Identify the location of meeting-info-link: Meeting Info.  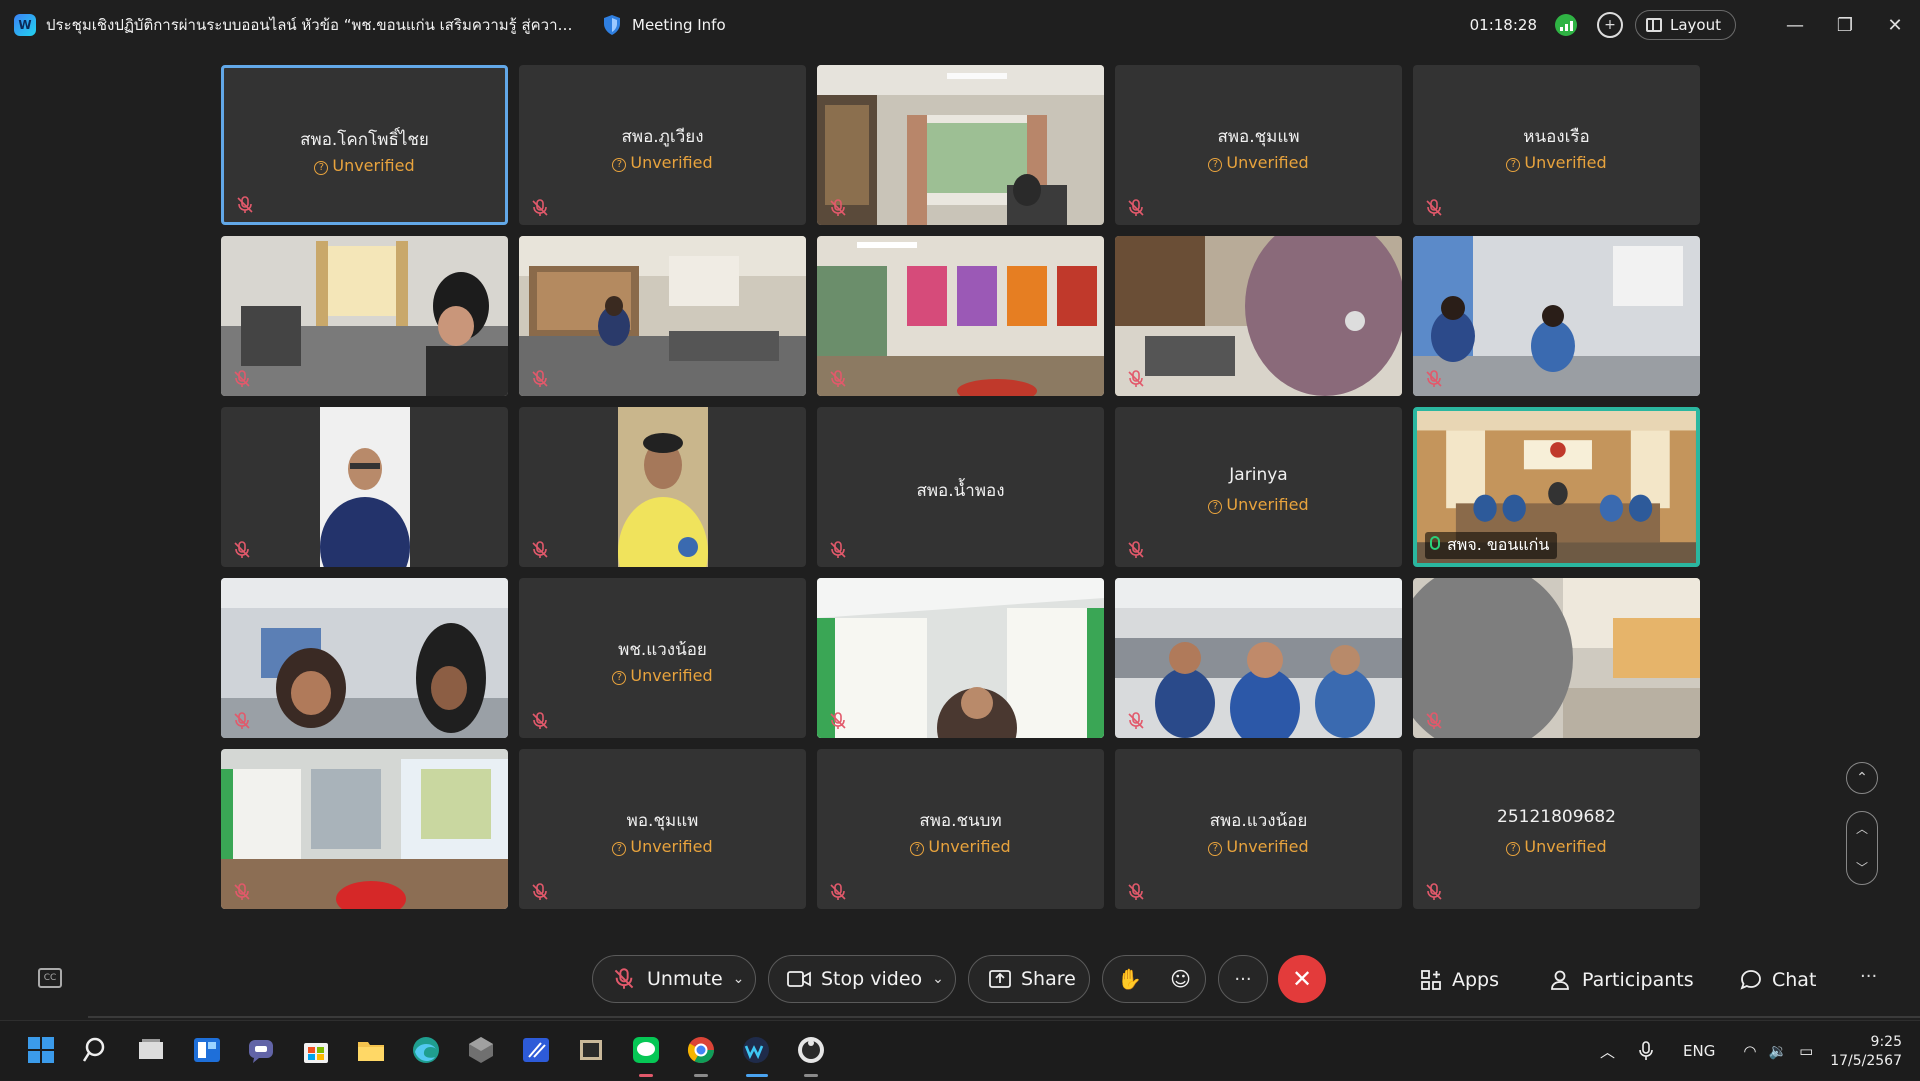
(679, 25).